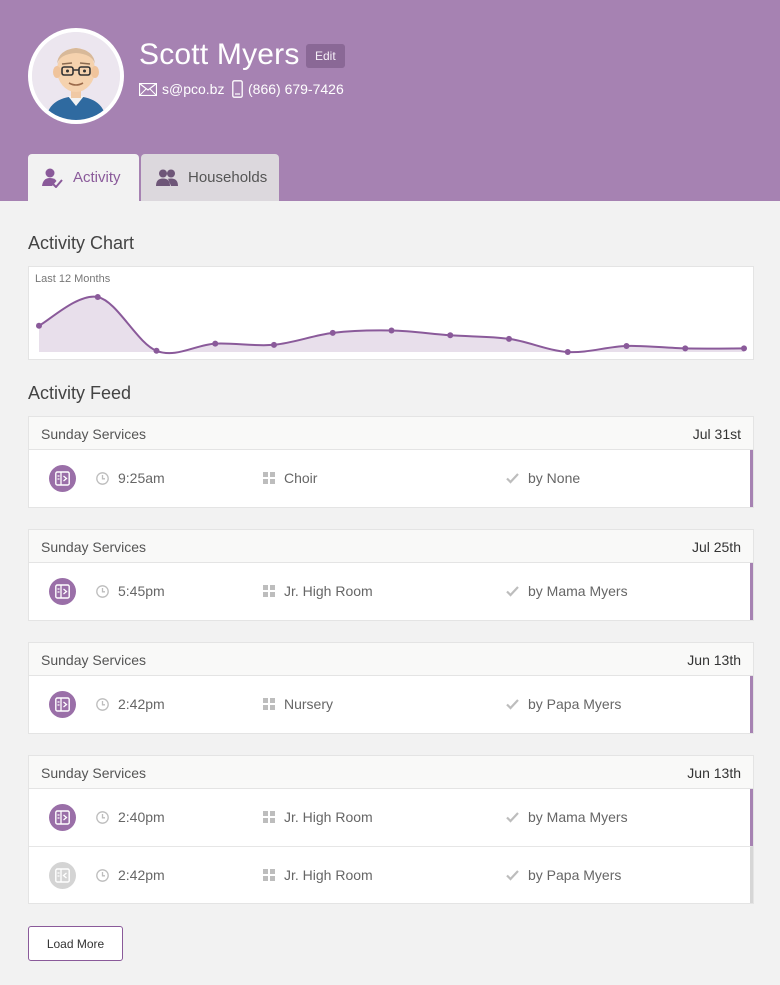 The image size is (780, 985). I want to click on chart-area-fill, so click(391, 325).